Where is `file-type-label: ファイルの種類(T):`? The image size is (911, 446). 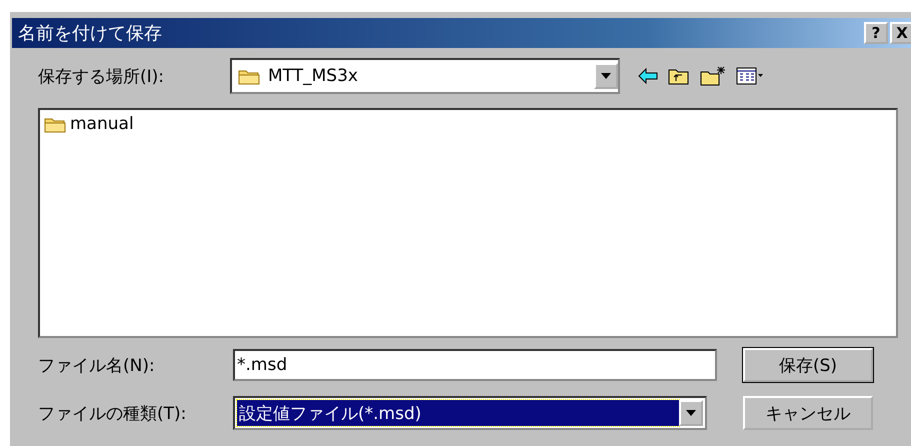 file-type-label: ファイルの種類(T): is located at coordinates (113, 413).